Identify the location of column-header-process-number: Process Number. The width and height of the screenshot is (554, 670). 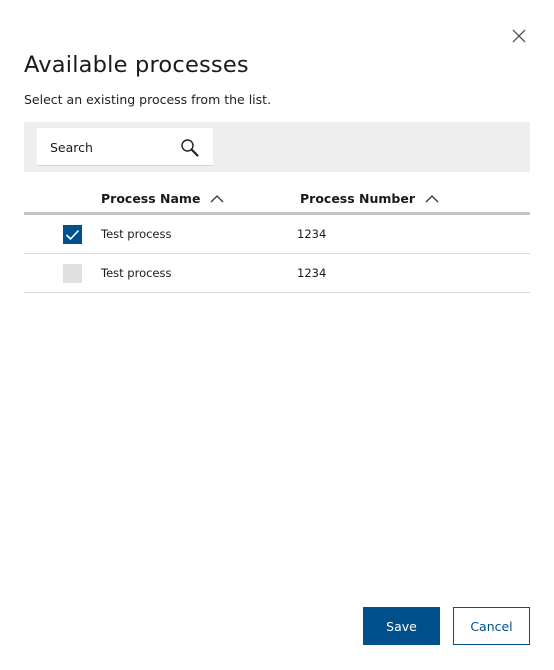
(369, 198).